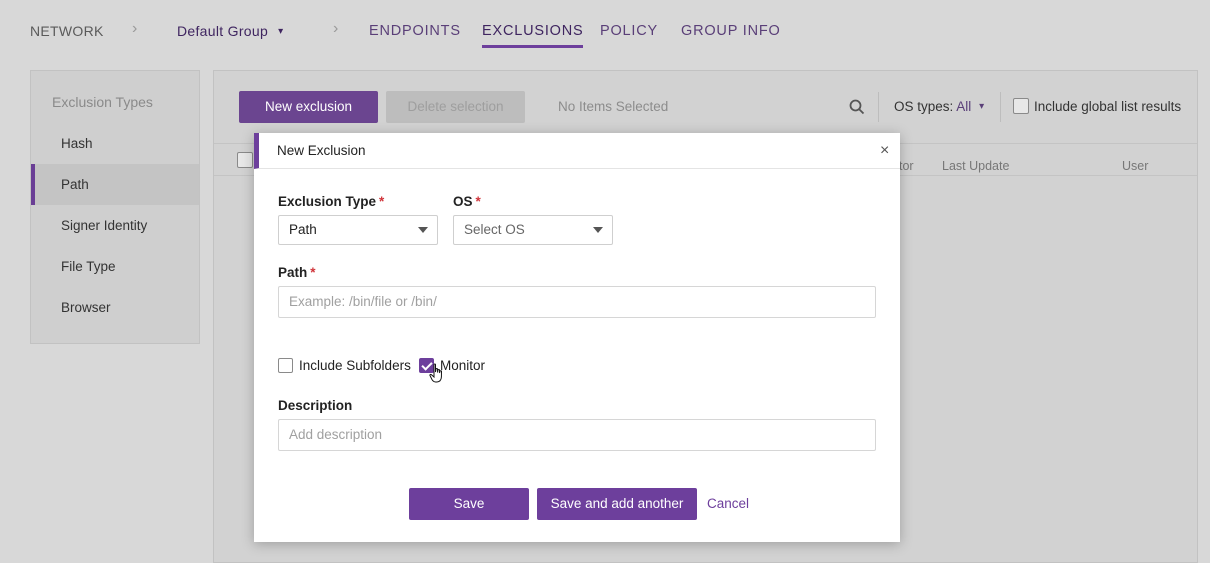 The width and height of the screenshot is (1210, 563). I want to click on exclusion-type-select: Path, so click(358, 230).